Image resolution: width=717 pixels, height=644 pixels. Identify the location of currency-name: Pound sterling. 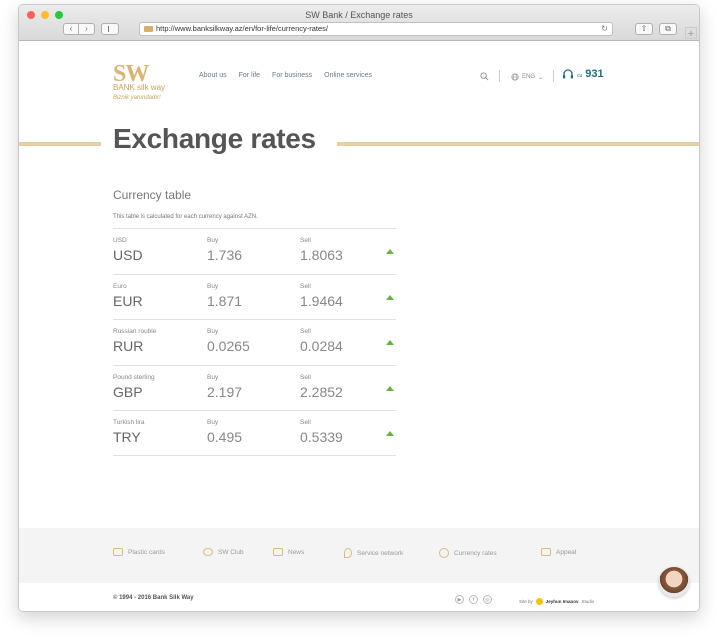
(134, 377).